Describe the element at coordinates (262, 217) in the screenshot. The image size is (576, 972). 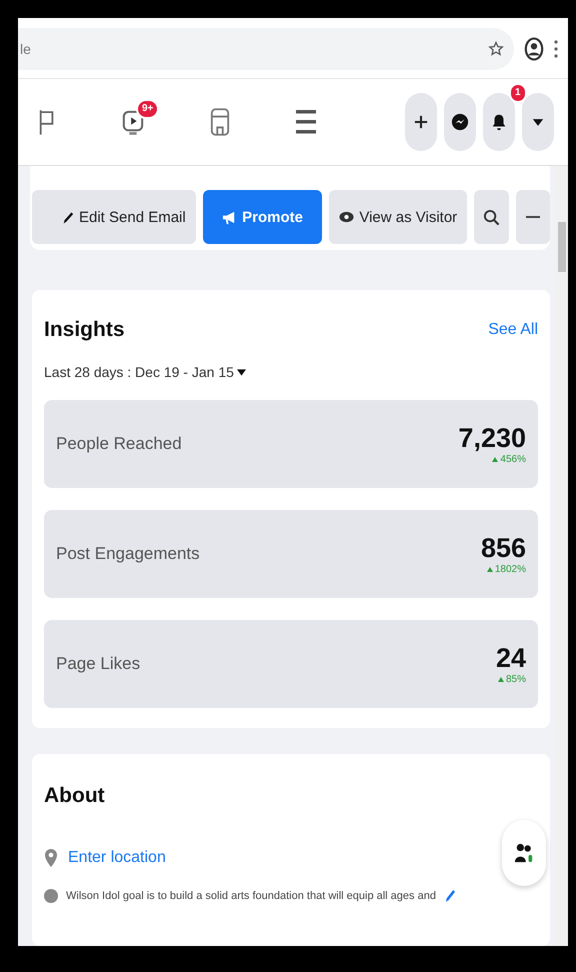
I see `promote-button: Promote` at that location.